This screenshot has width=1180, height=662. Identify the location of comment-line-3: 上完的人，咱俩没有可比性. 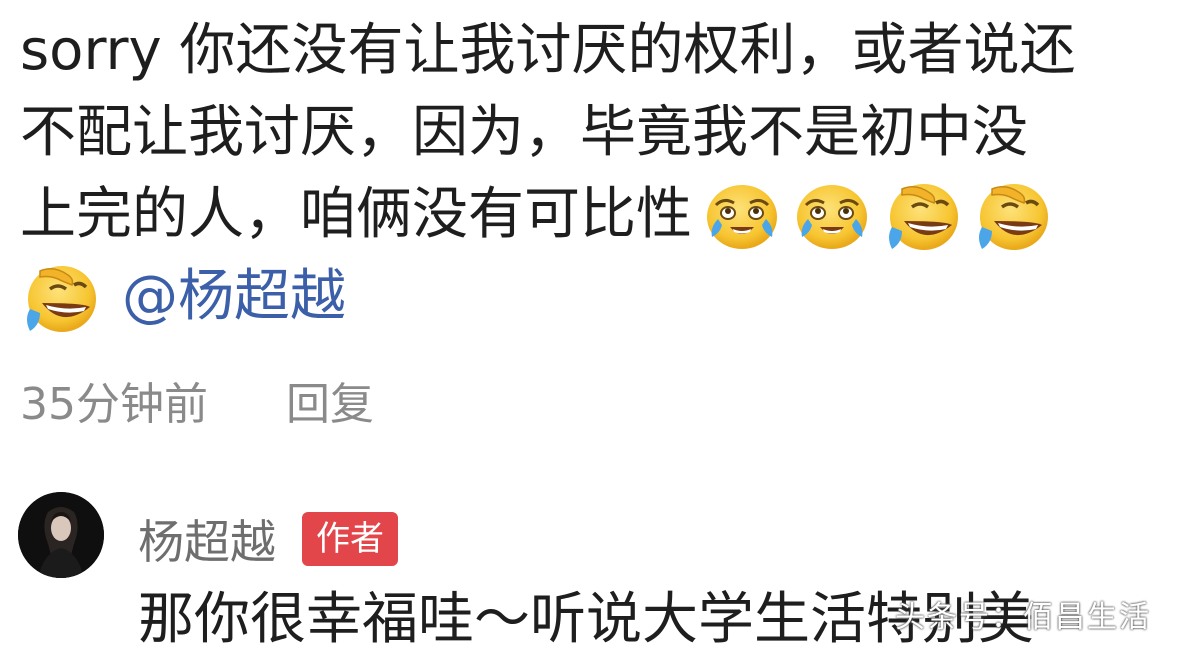
(595, 215).